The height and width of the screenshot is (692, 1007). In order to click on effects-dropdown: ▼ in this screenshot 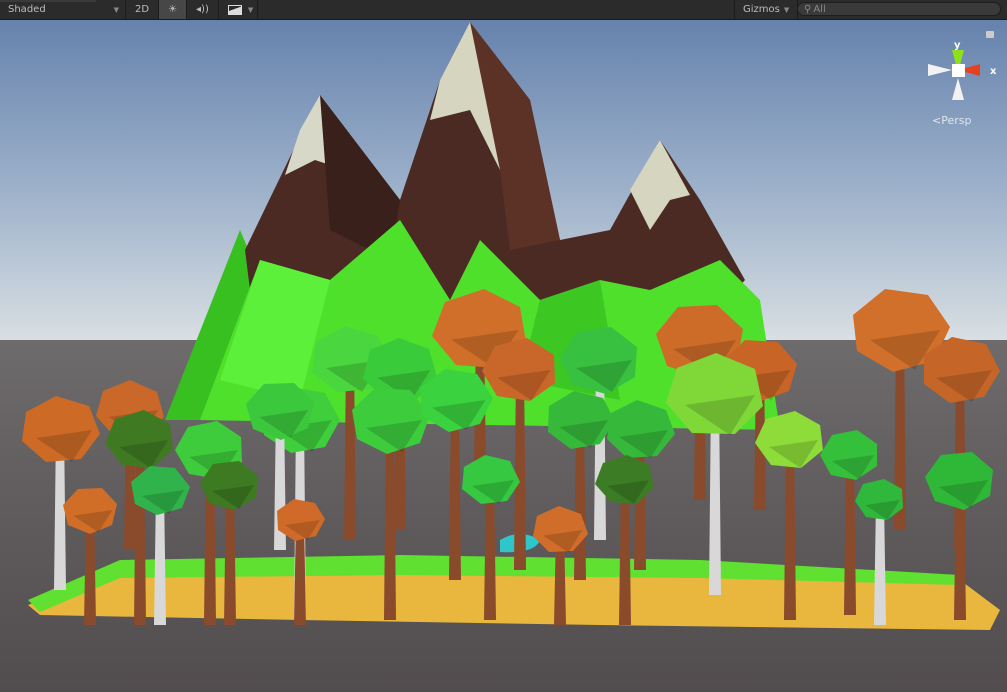, I will do `click(239, 9)`.